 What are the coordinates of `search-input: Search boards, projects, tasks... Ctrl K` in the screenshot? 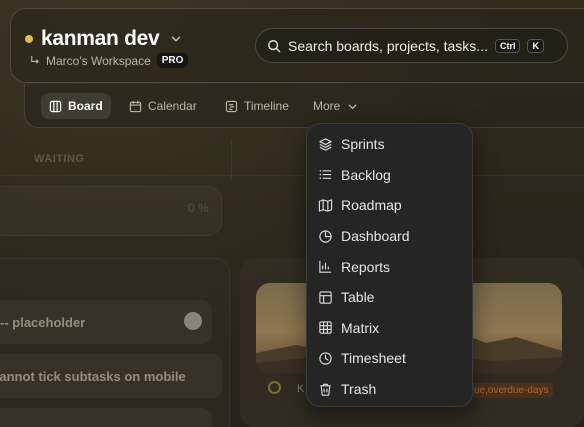 It's located at (411, 45).